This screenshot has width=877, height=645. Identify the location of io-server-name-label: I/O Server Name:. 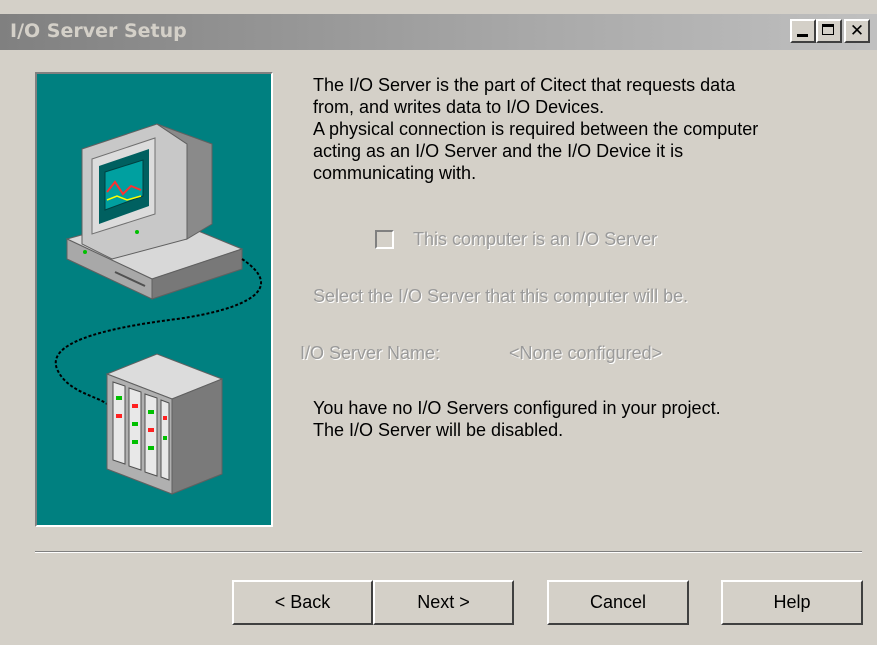
(370, 353).